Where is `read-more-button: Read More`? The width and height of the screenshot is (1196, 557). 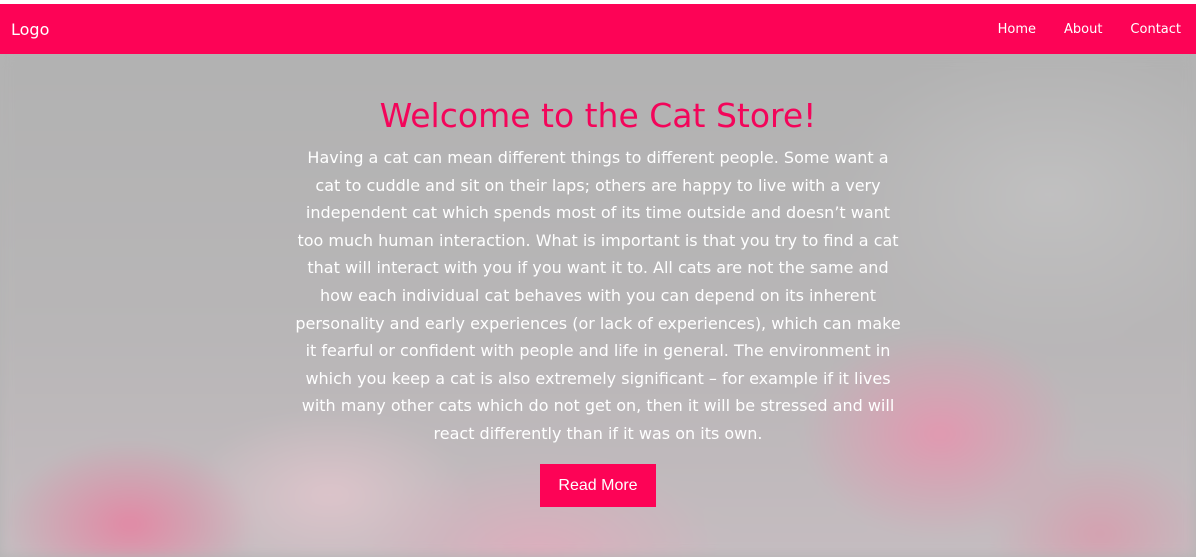
read-more-button: Read More is located at coordinates (598, 485).